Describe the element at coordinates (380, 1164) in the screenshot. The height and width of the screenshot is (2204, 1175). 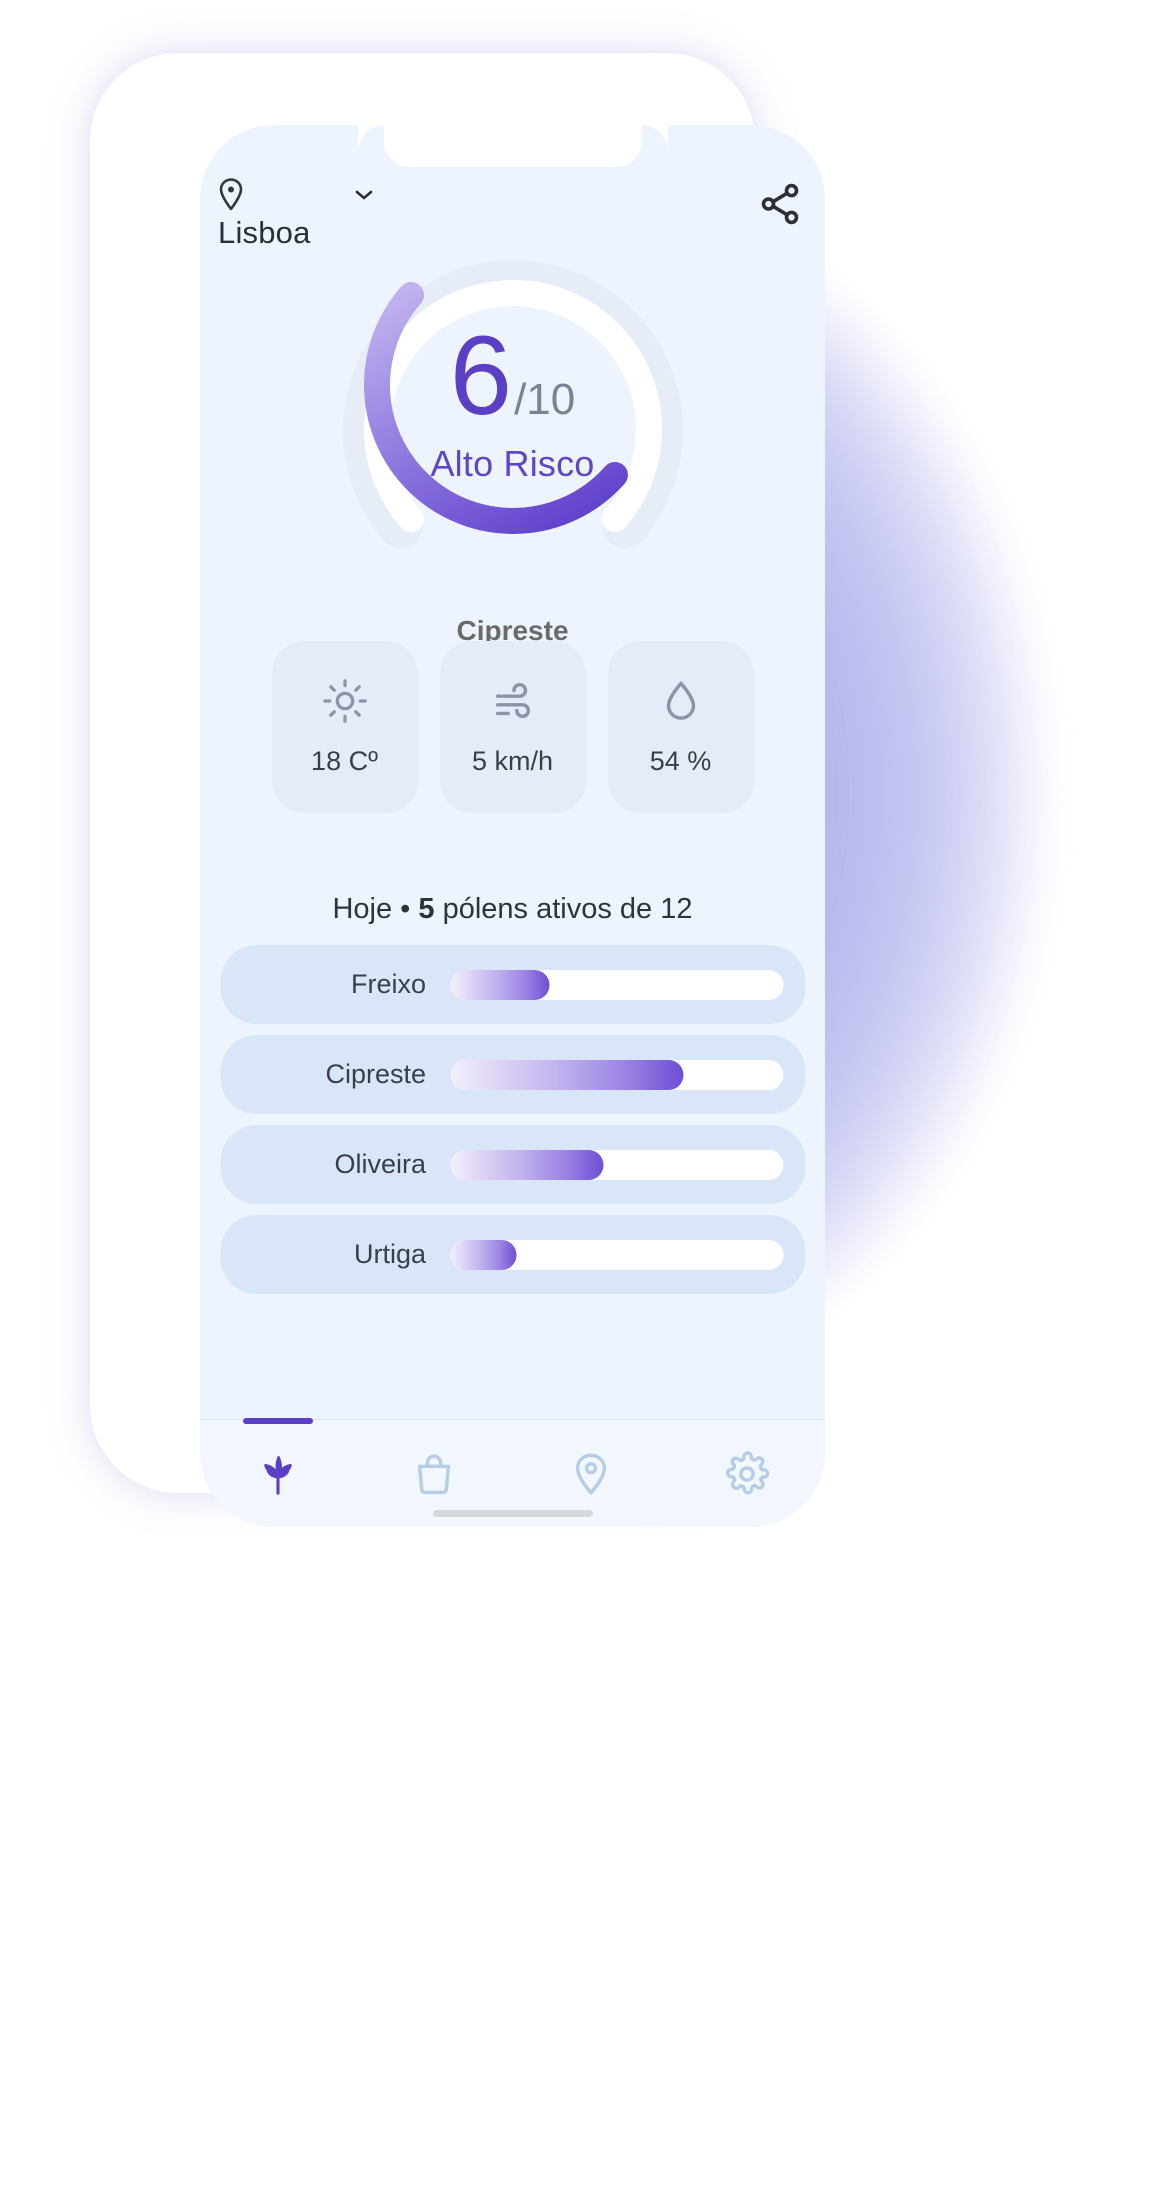
I see `pollen-name: Oliveira` at that location.